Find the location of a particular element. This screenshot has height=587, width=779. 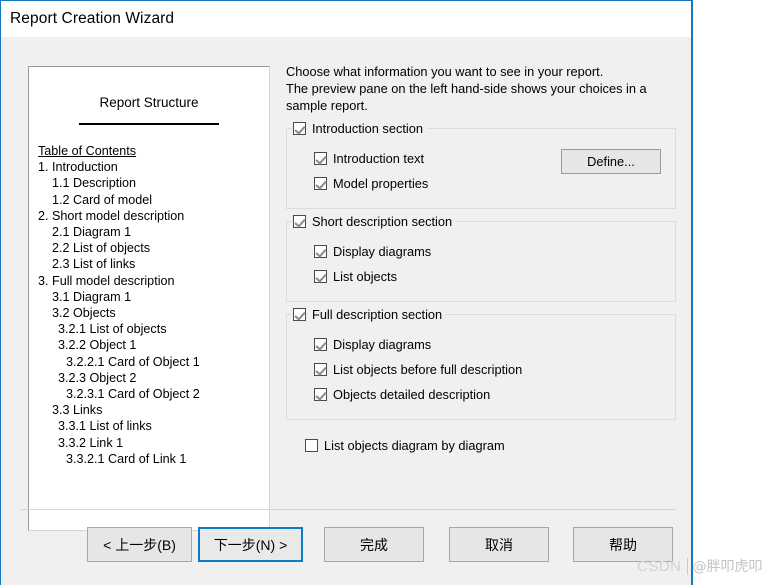

full-display-diagrams-label: Display diagrams is located at coordinates (382, 344).